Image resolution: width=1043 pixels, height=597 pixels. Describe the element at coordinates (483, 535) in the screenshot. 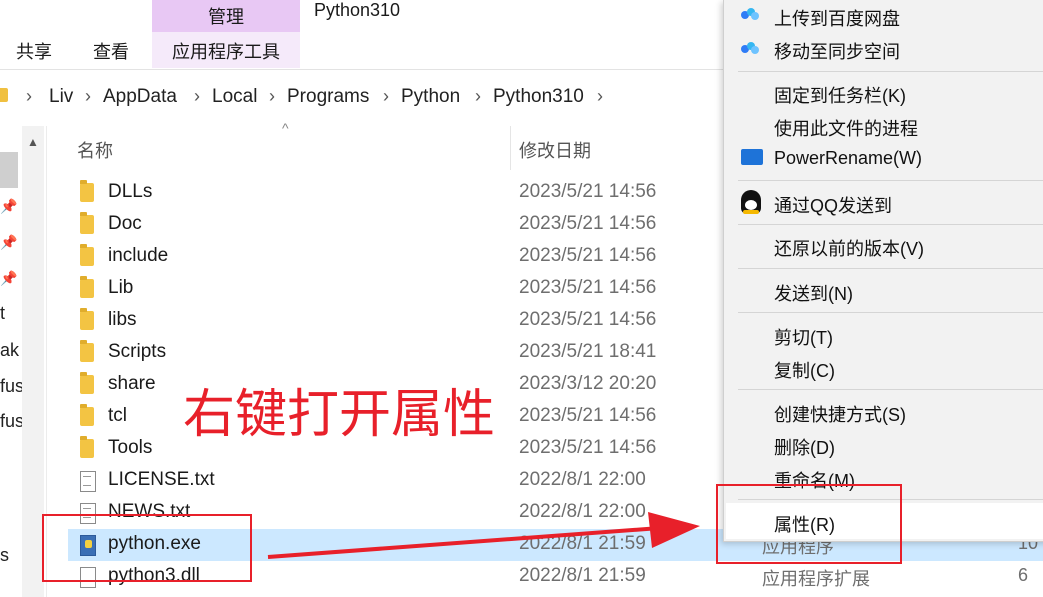

I see `annotation-arrow-icon` at that location.